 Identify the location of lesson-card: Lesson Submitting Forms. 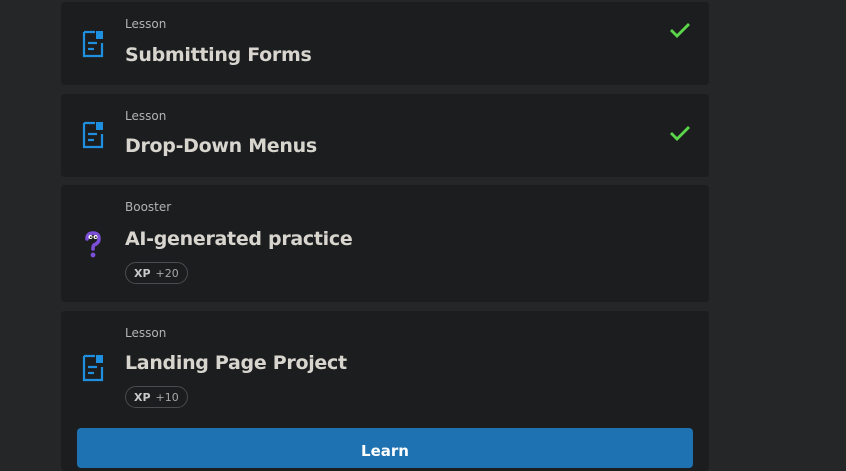
(385, 43).